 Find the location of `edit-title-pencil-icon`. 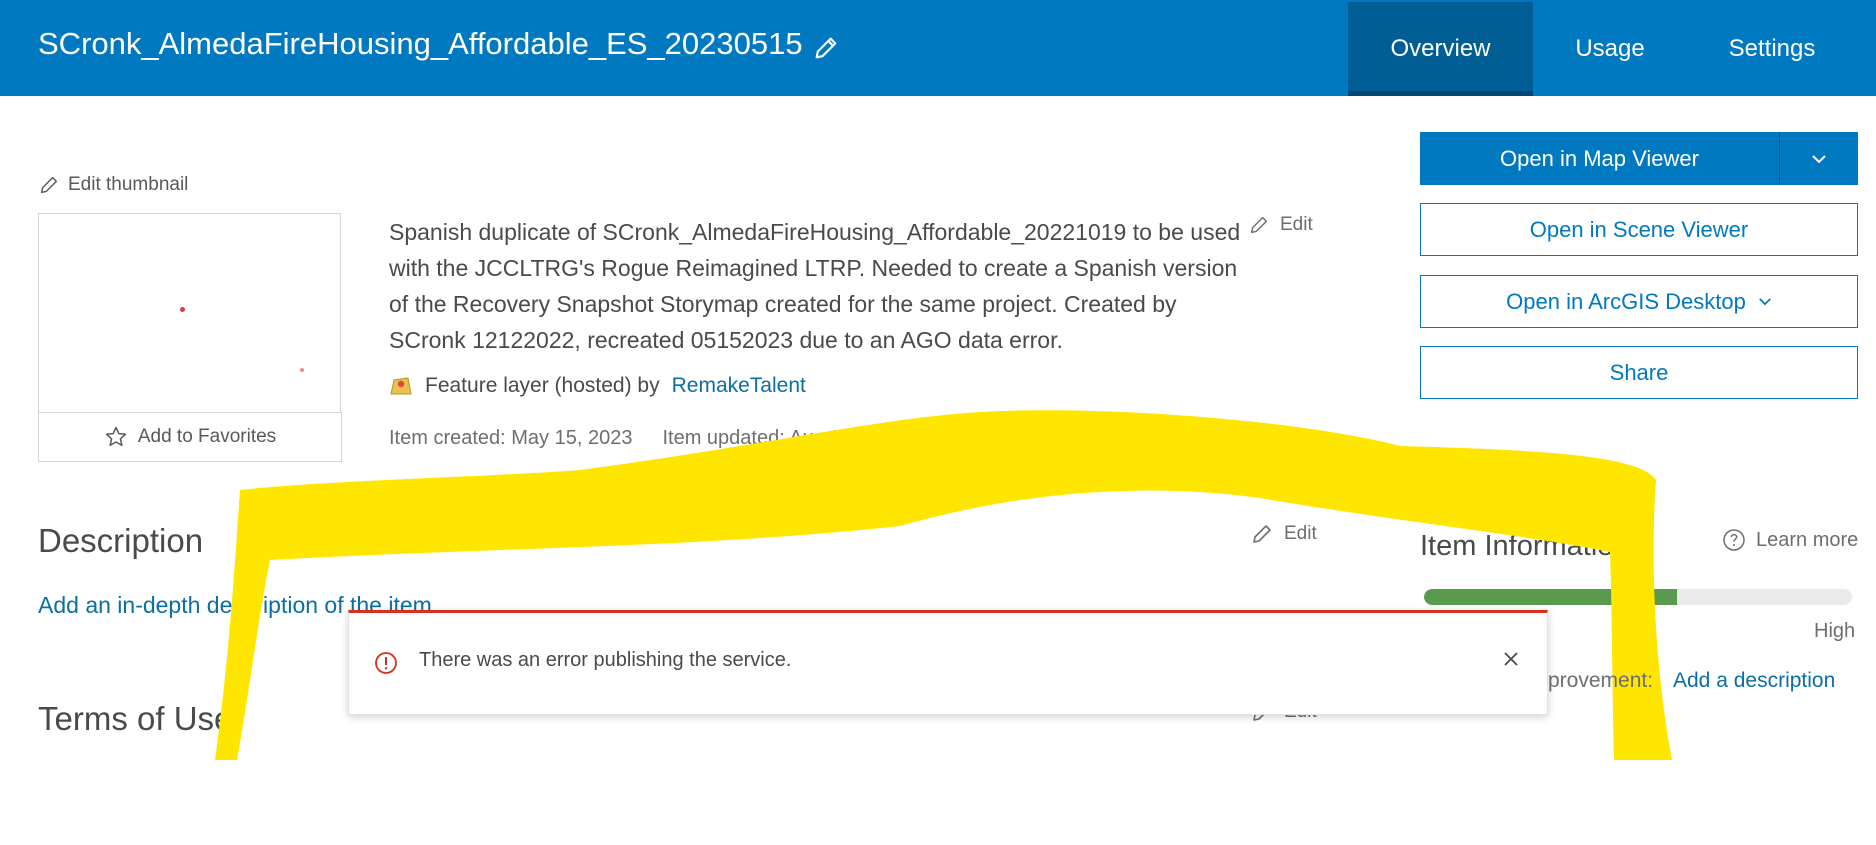

edit-title-pencil-icon is located at coordinates (826, 48).